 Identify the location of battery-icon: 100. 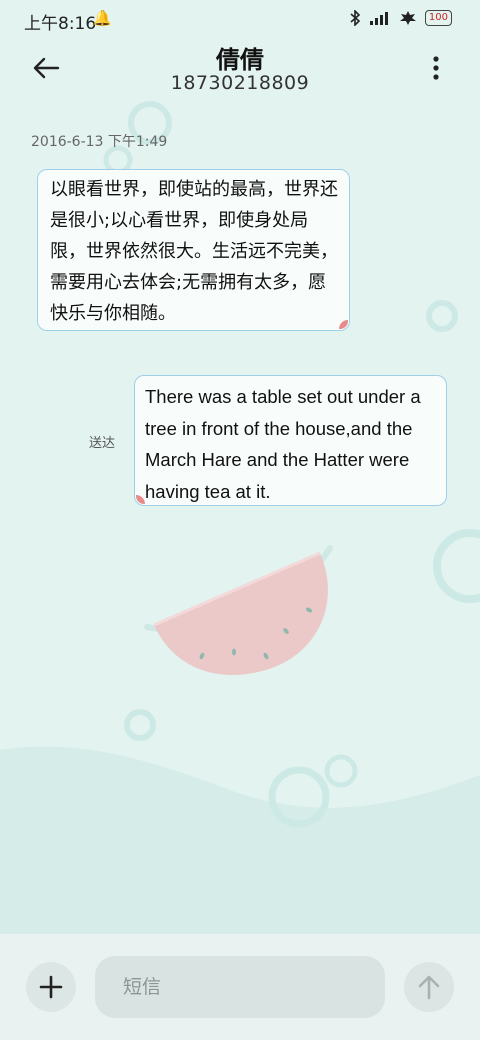
(438, 18).